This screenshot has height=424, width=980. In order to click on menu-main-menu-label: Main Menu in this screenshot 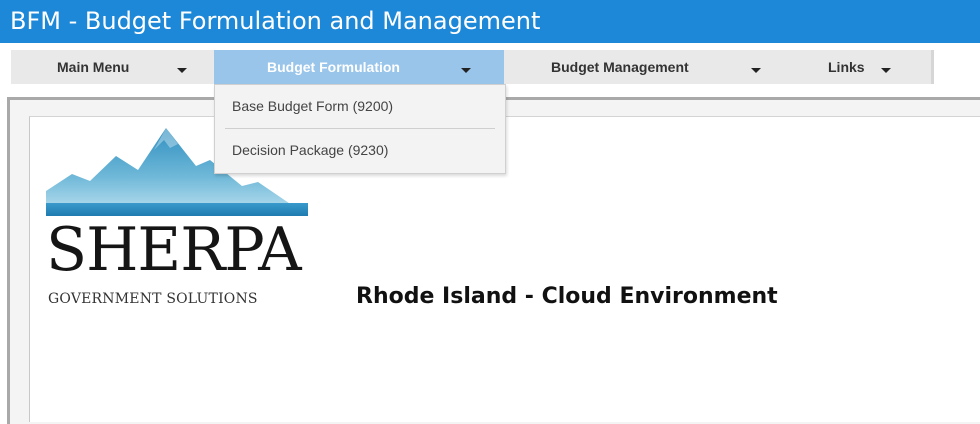, I will do `click(93, 67)`.